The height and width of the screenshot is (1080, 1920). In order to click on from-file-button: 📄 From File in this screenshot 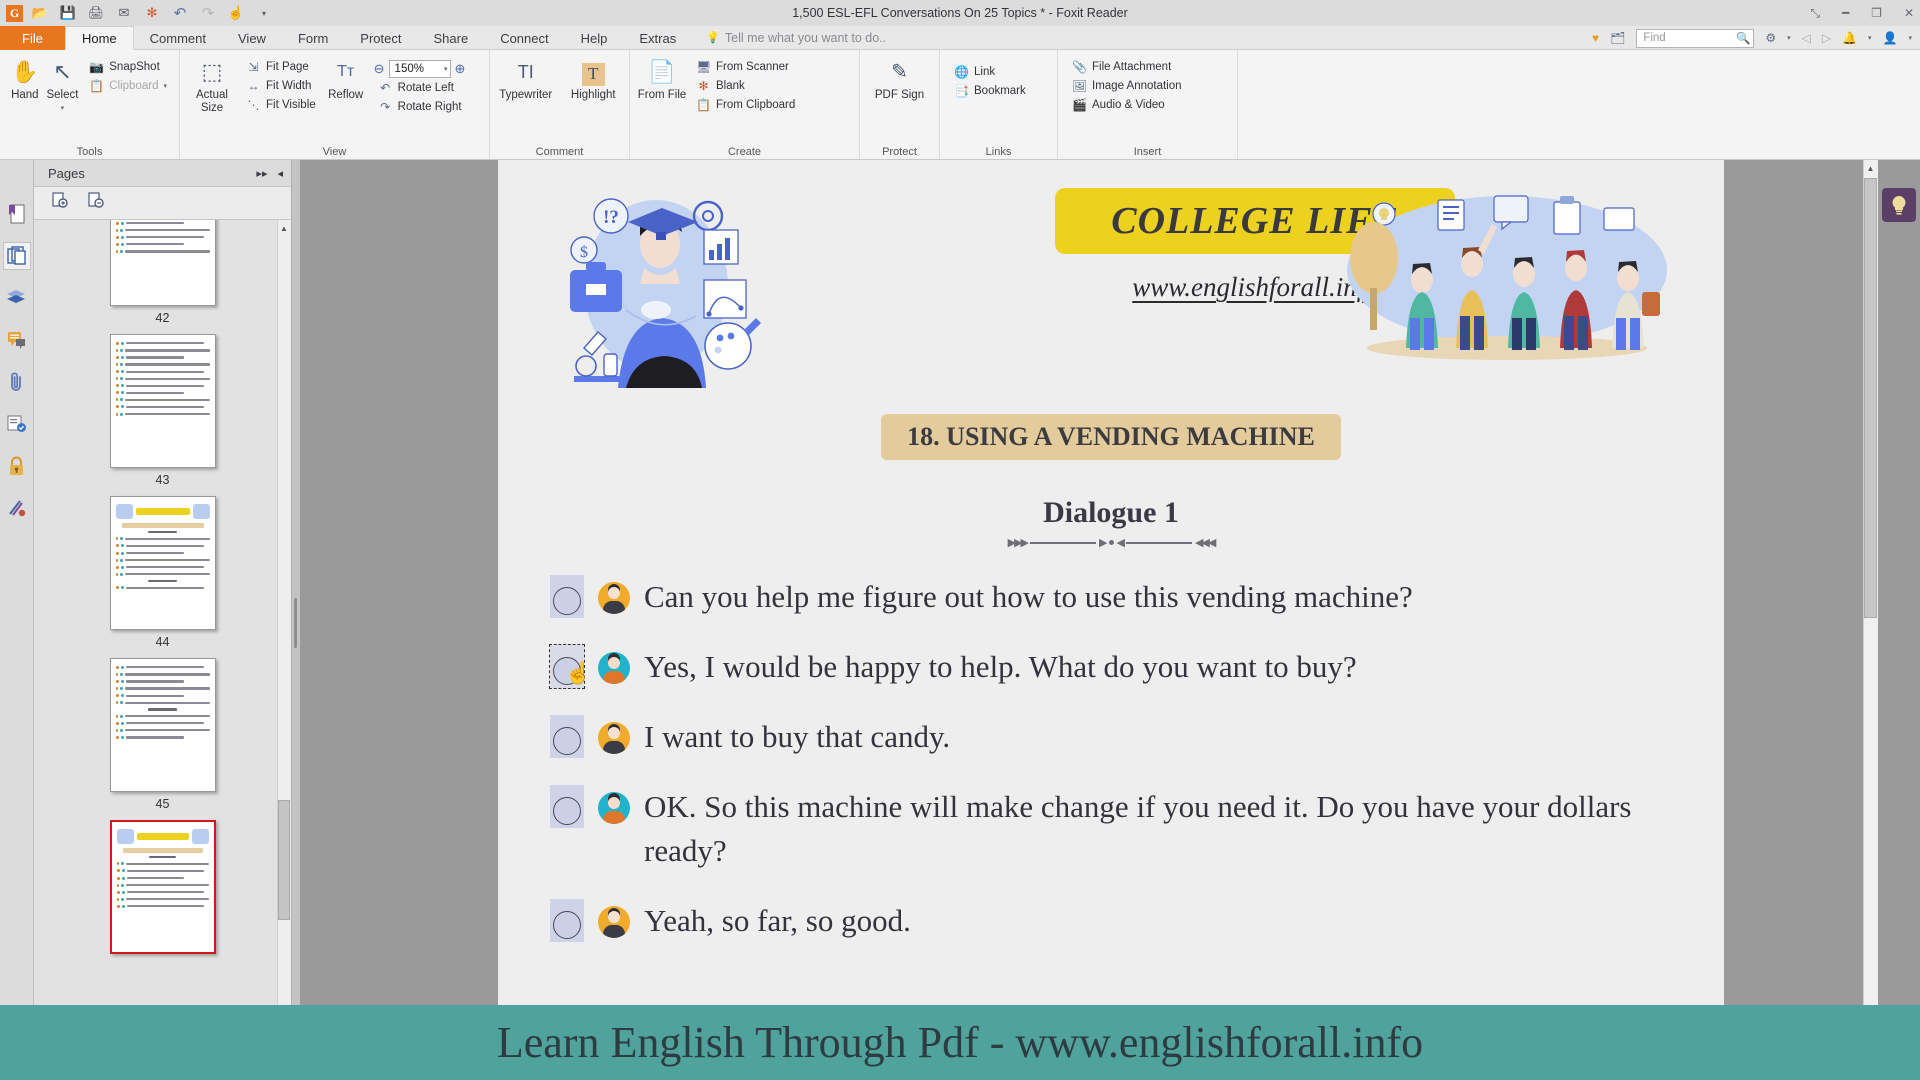, I will do `click(662, 78)`.